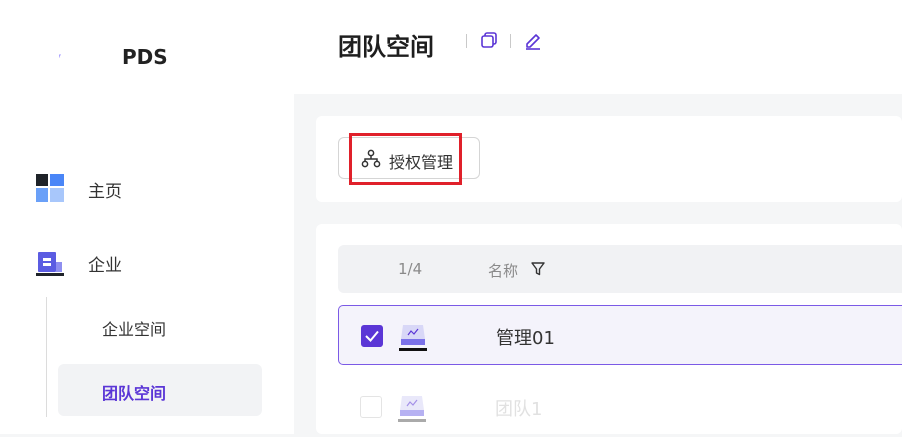 The image size is (902, 437). I want to click on sidebar-item-home: 主页, so click(147, 187).